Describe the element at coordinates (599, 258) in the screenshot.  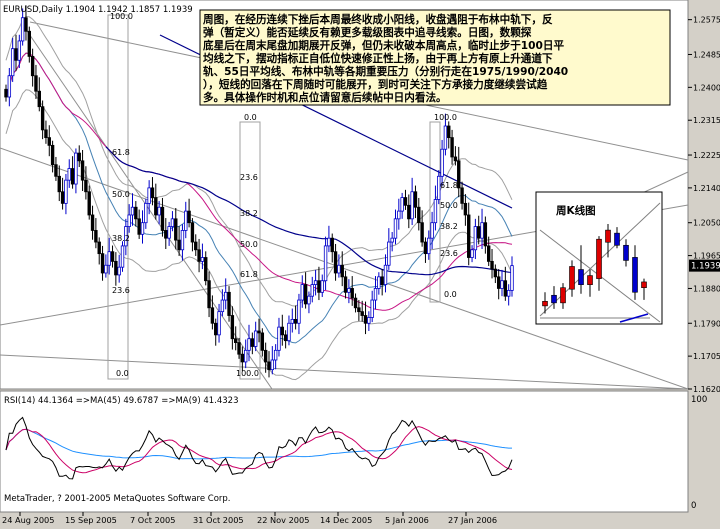
I see `weekly-inset: 周K线图` at that location.